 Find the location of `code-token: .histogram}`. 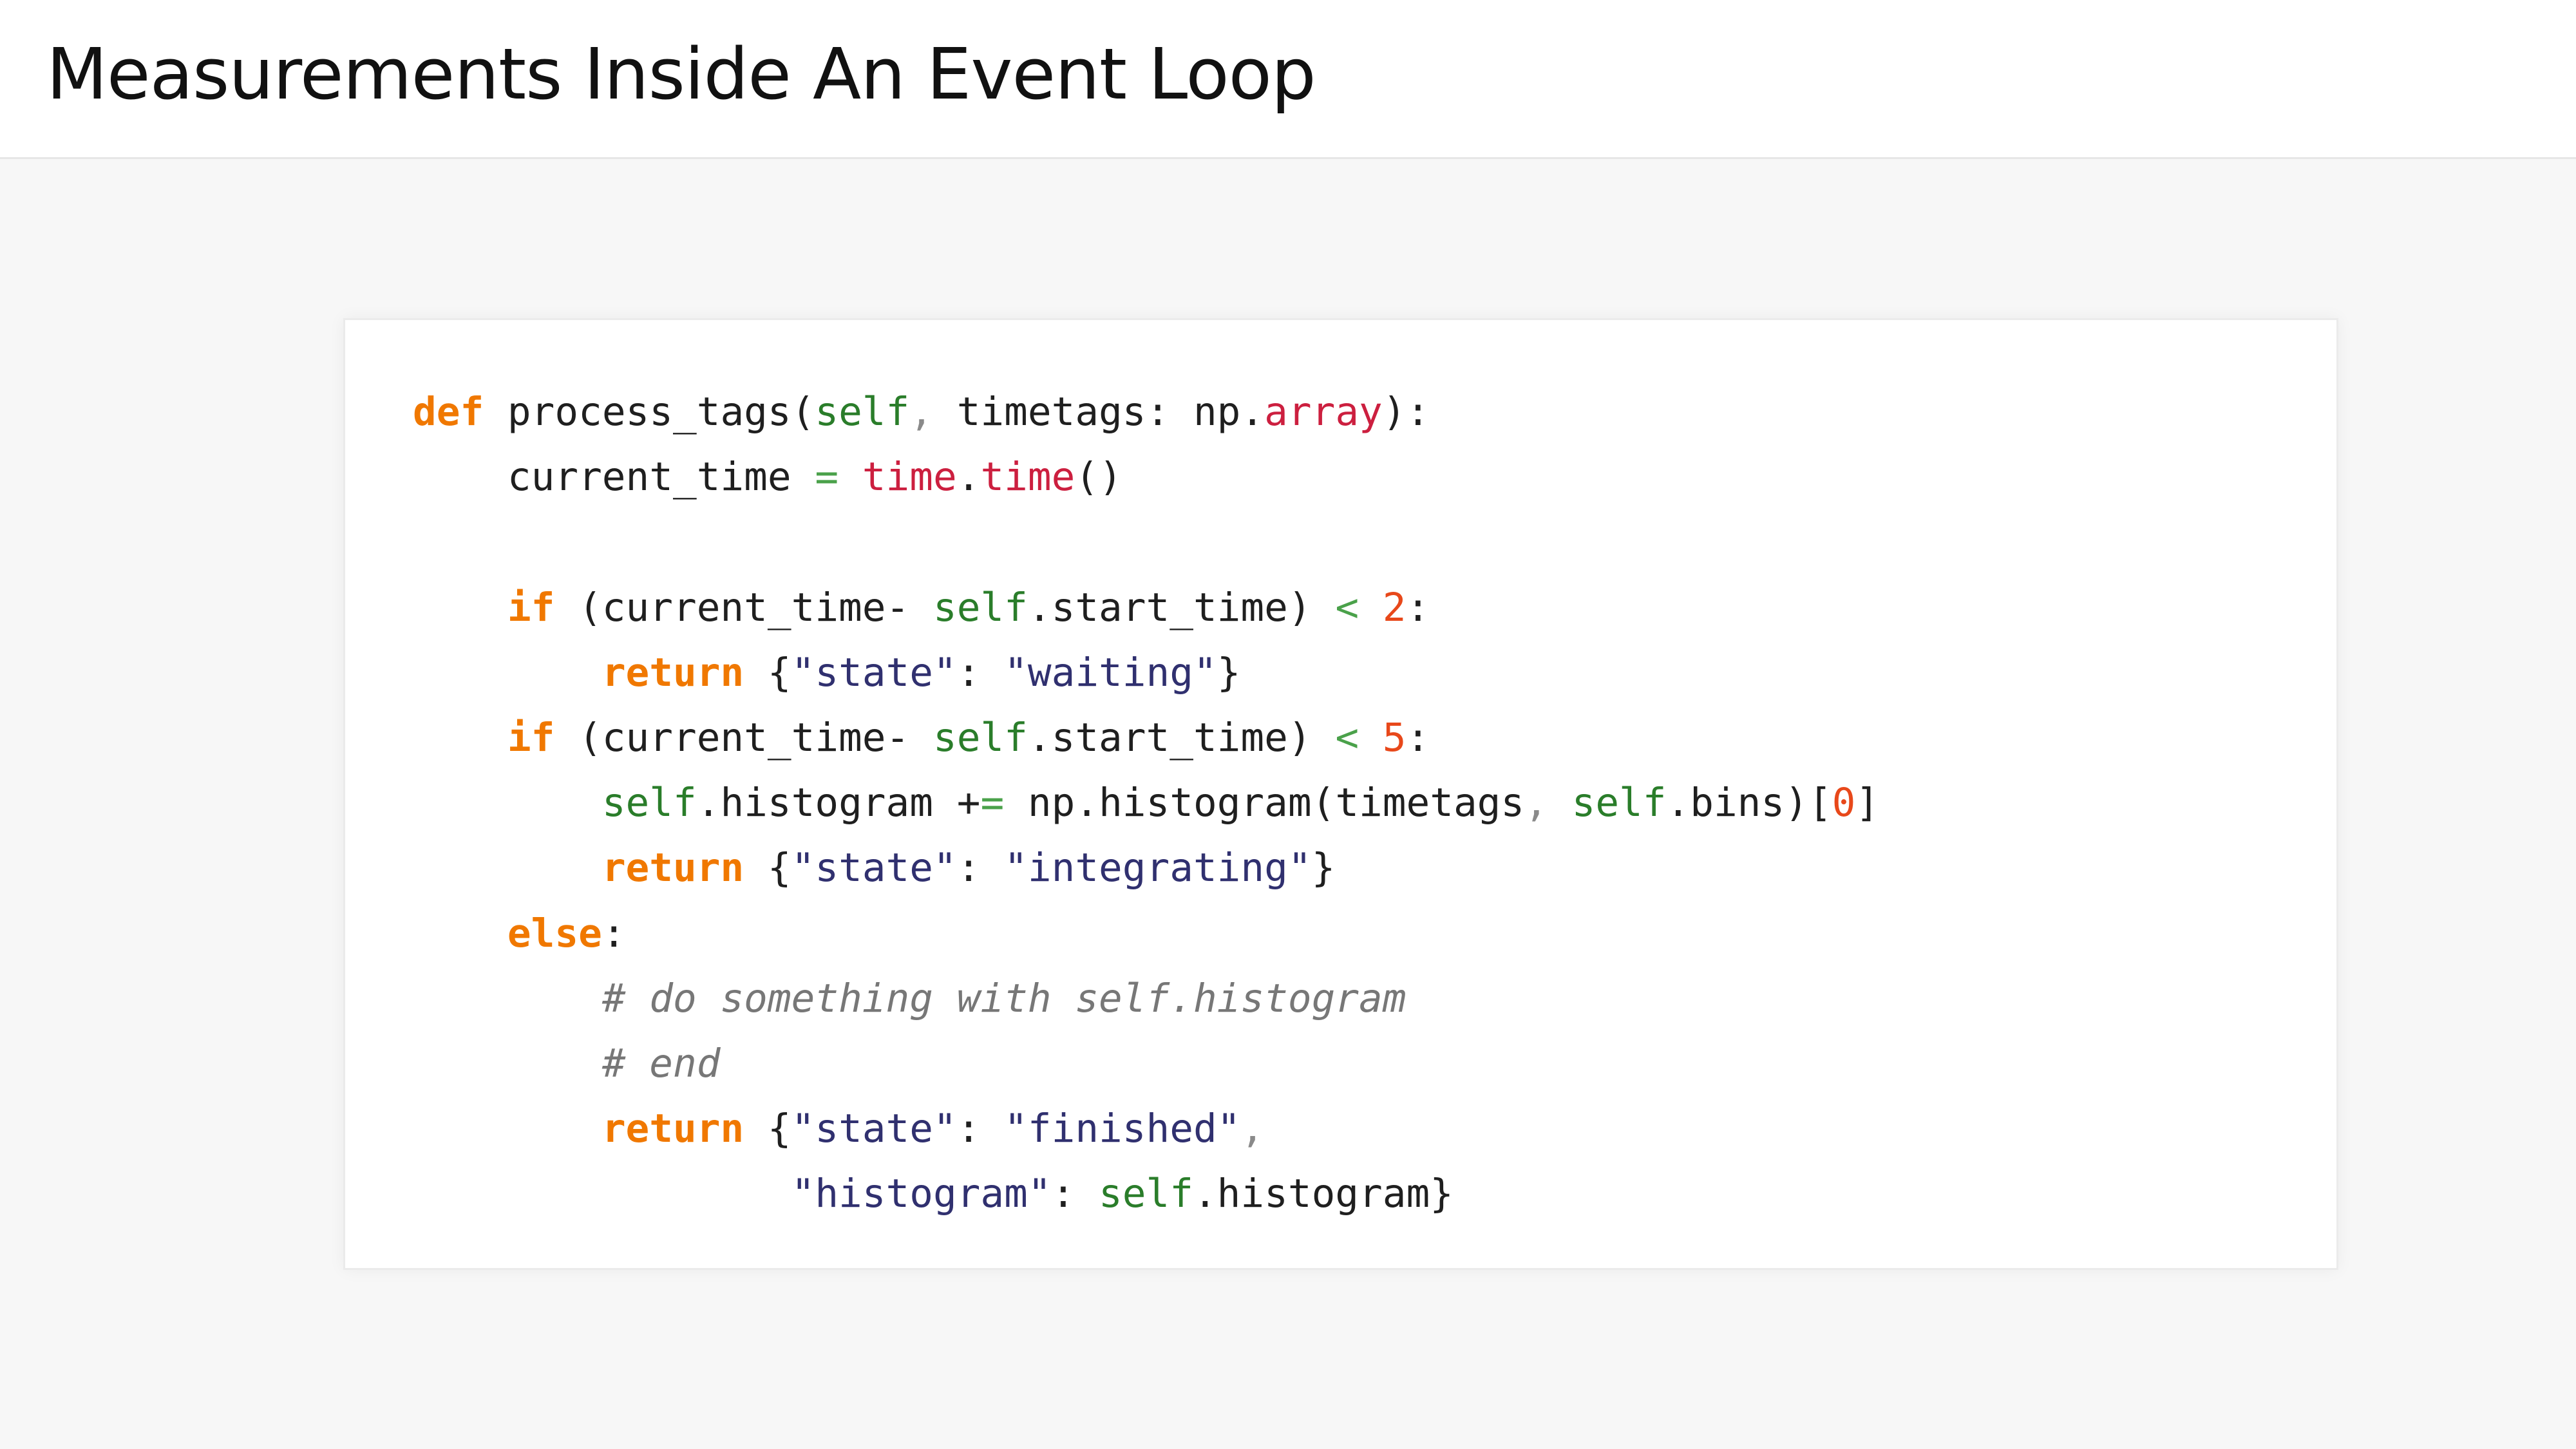

code-token: .histogram} is located at coordinates (1323, 1194).